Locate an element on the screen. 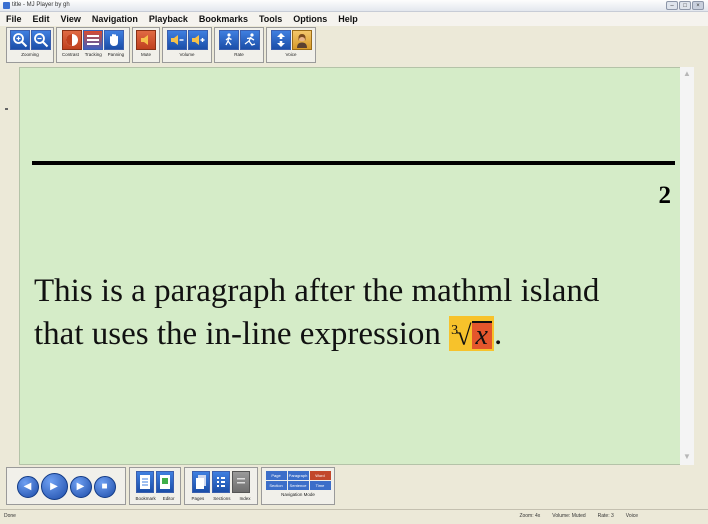  display-group: Contrast Tracking Panning is located at coordinates (93, 45).